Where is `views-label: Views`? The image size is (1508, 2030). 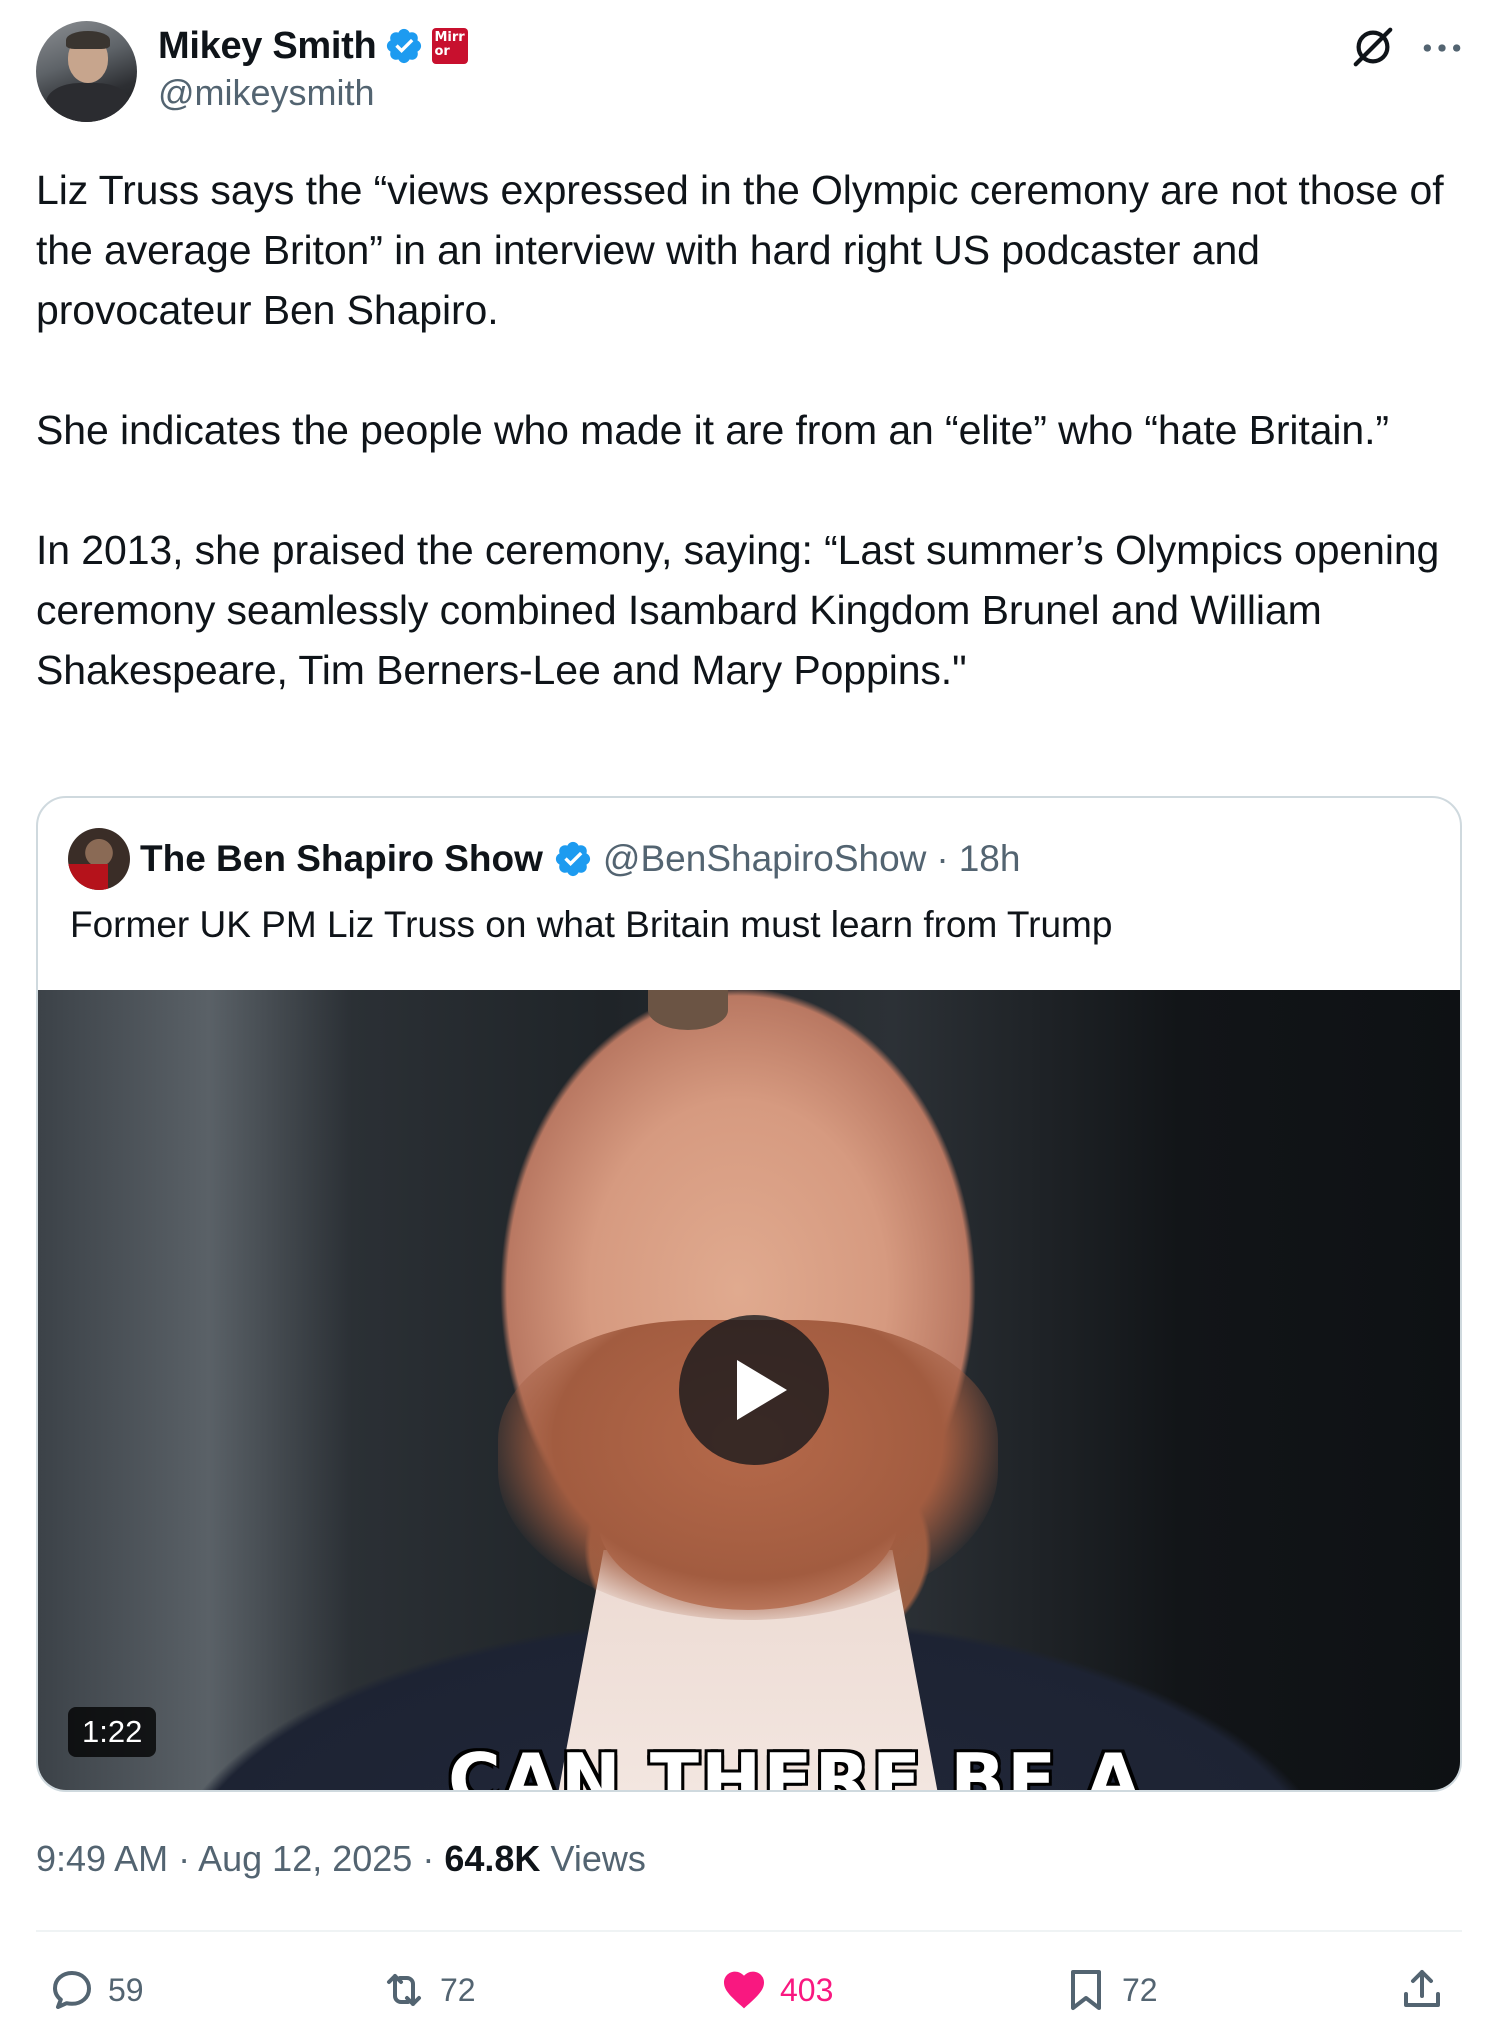
views-label: Views is located at coordinates (598, 1858).